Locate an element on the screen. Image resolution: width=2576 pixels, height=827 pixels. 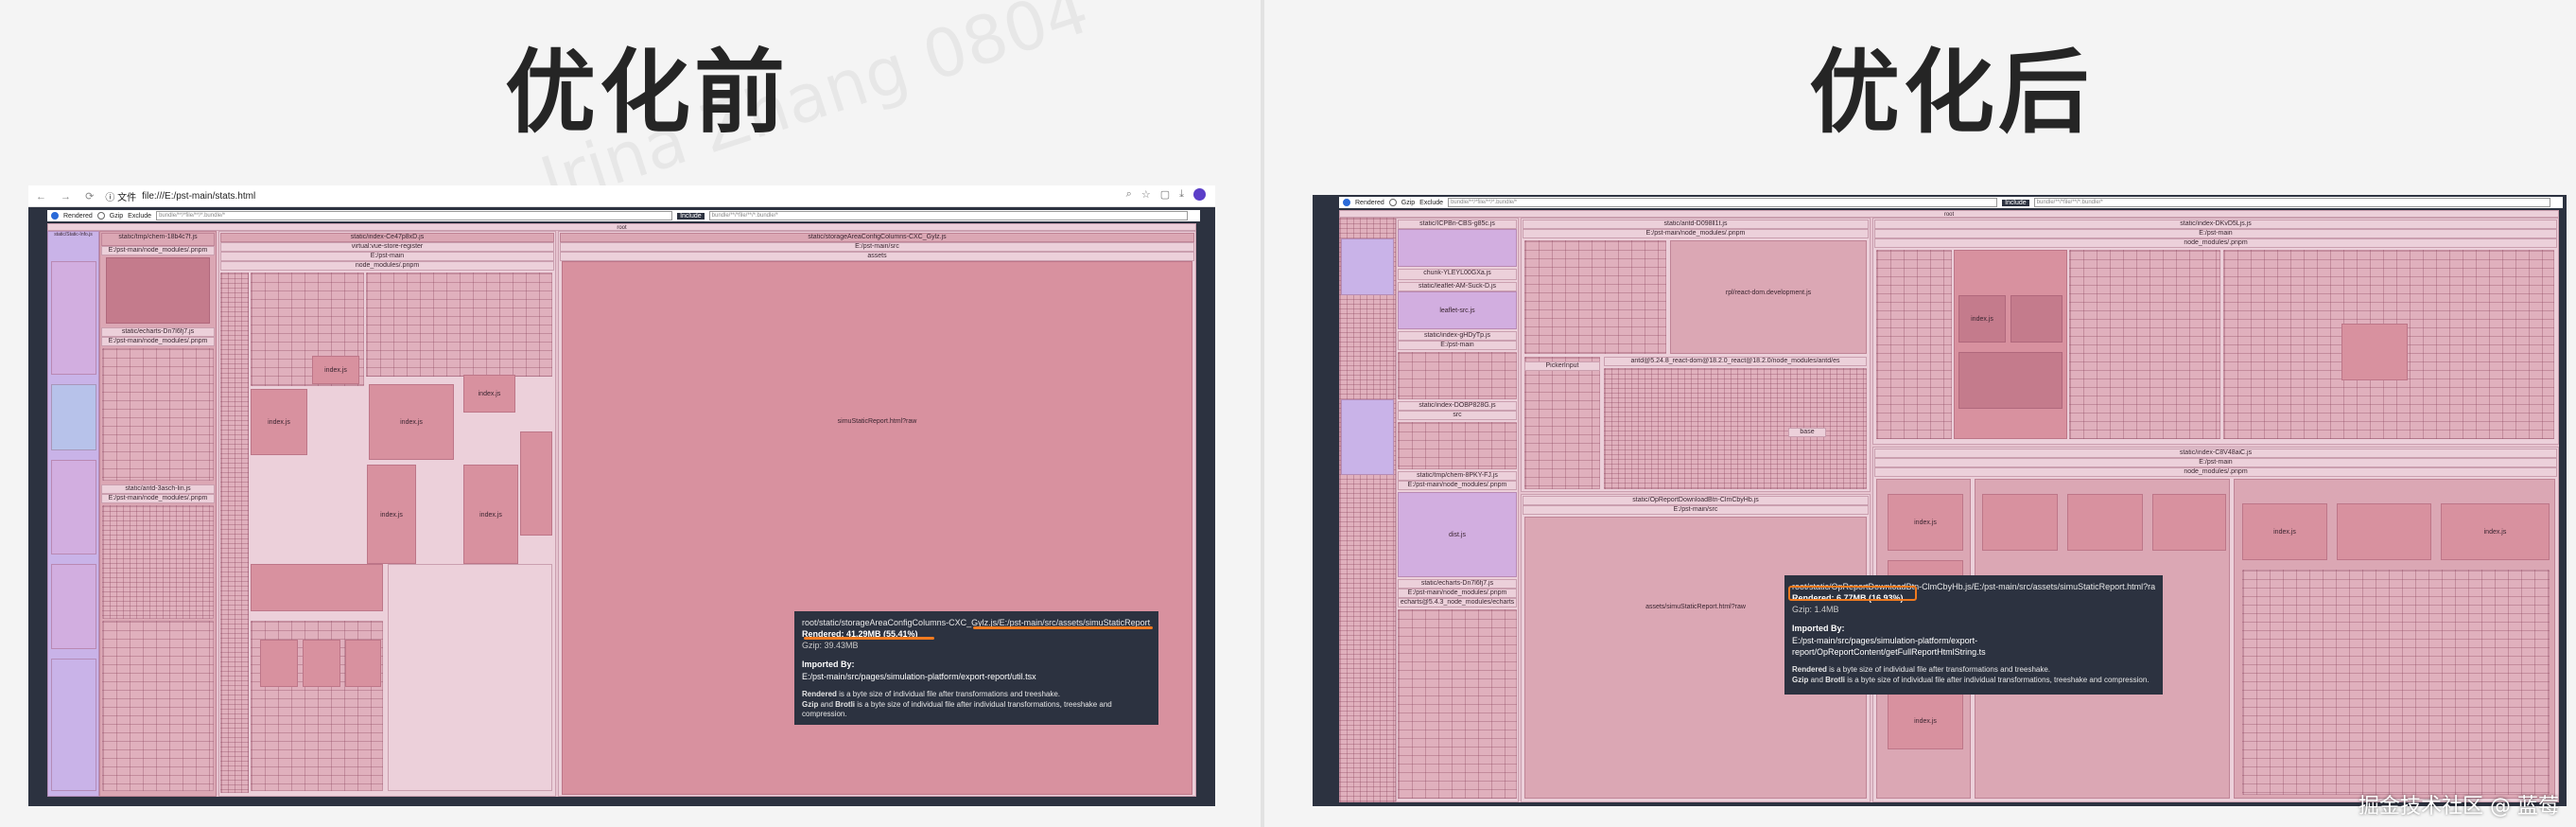
treemap-index-d-sub2: node_modules/.pnpm is located at coordinates (2215, 243).